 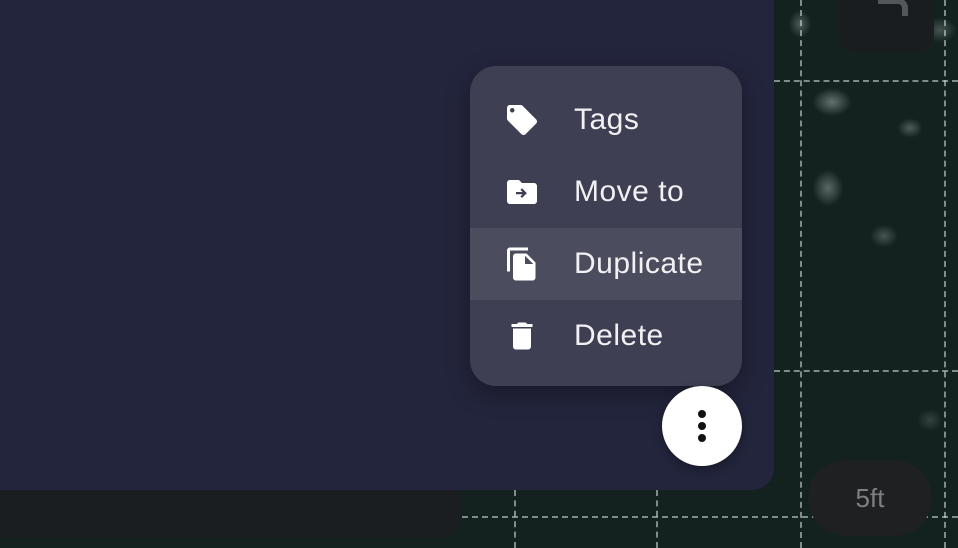 What do you see at coordinates (619, 335) in the screenshot?
I see `menu-item-label: Delete` at bounding box center [619, 335].